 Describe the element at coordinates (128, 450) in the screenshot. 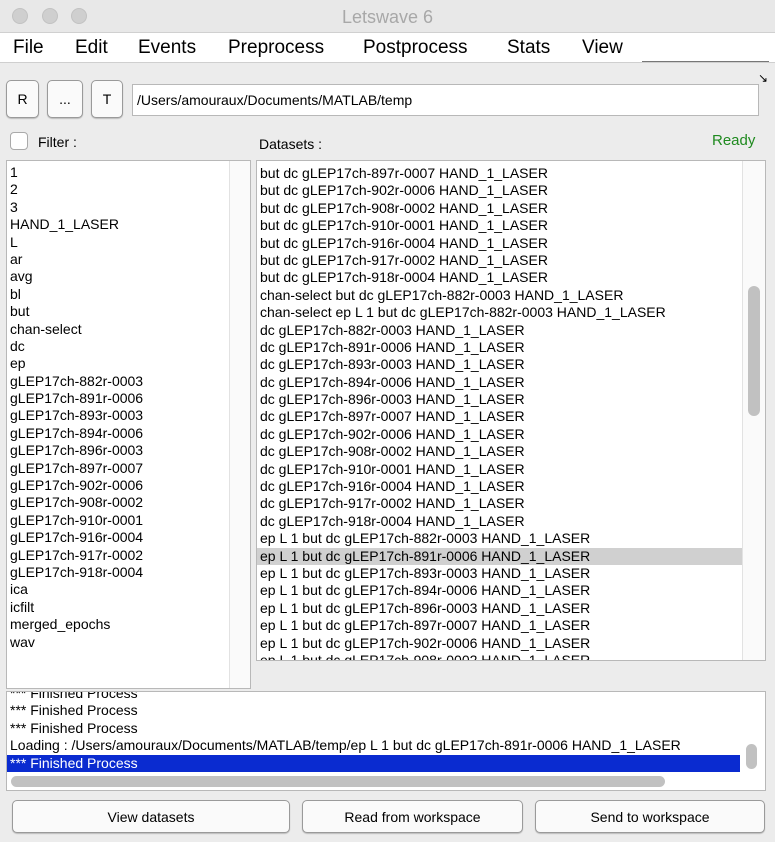

I see `list-item: gLEP17ch-896r-0003` at that location.